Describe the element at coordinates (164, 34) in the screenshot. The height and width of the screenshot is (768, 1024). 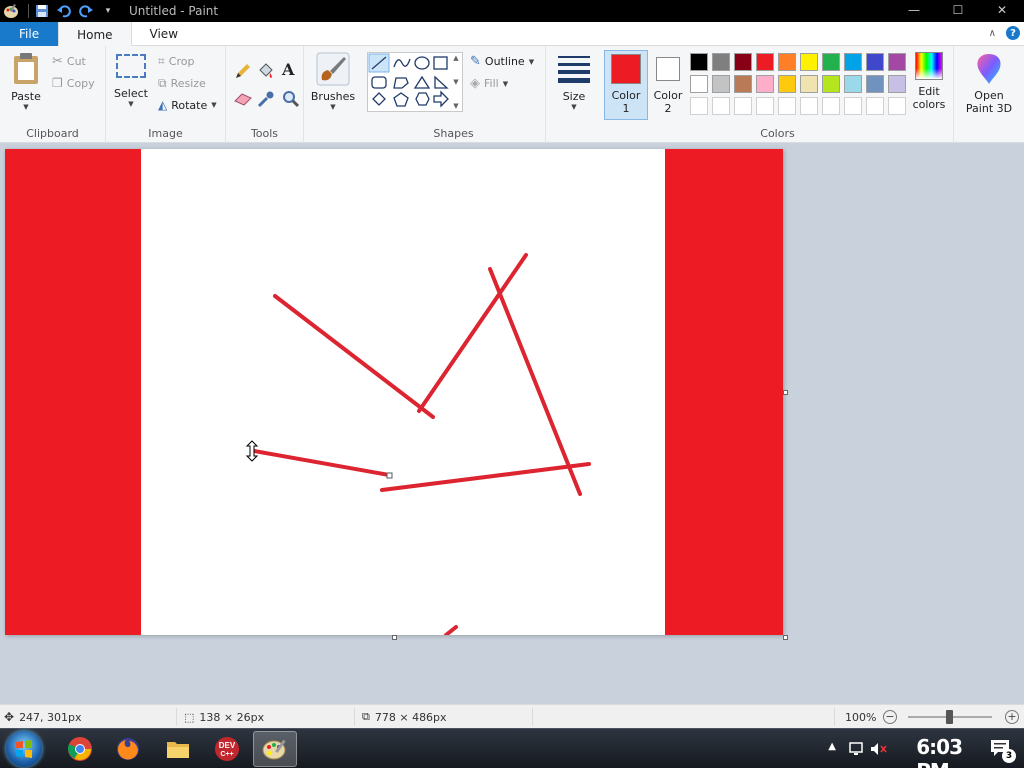
I see `tab-view: View` at that location.